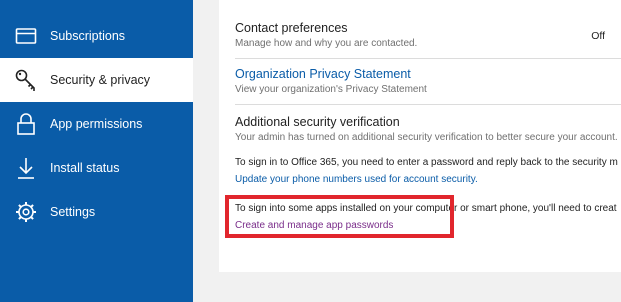 Image resolution: width=621 pixels, height=302 pixels. I want to click on sidebar-item-label: Settings, so click(73, 212).